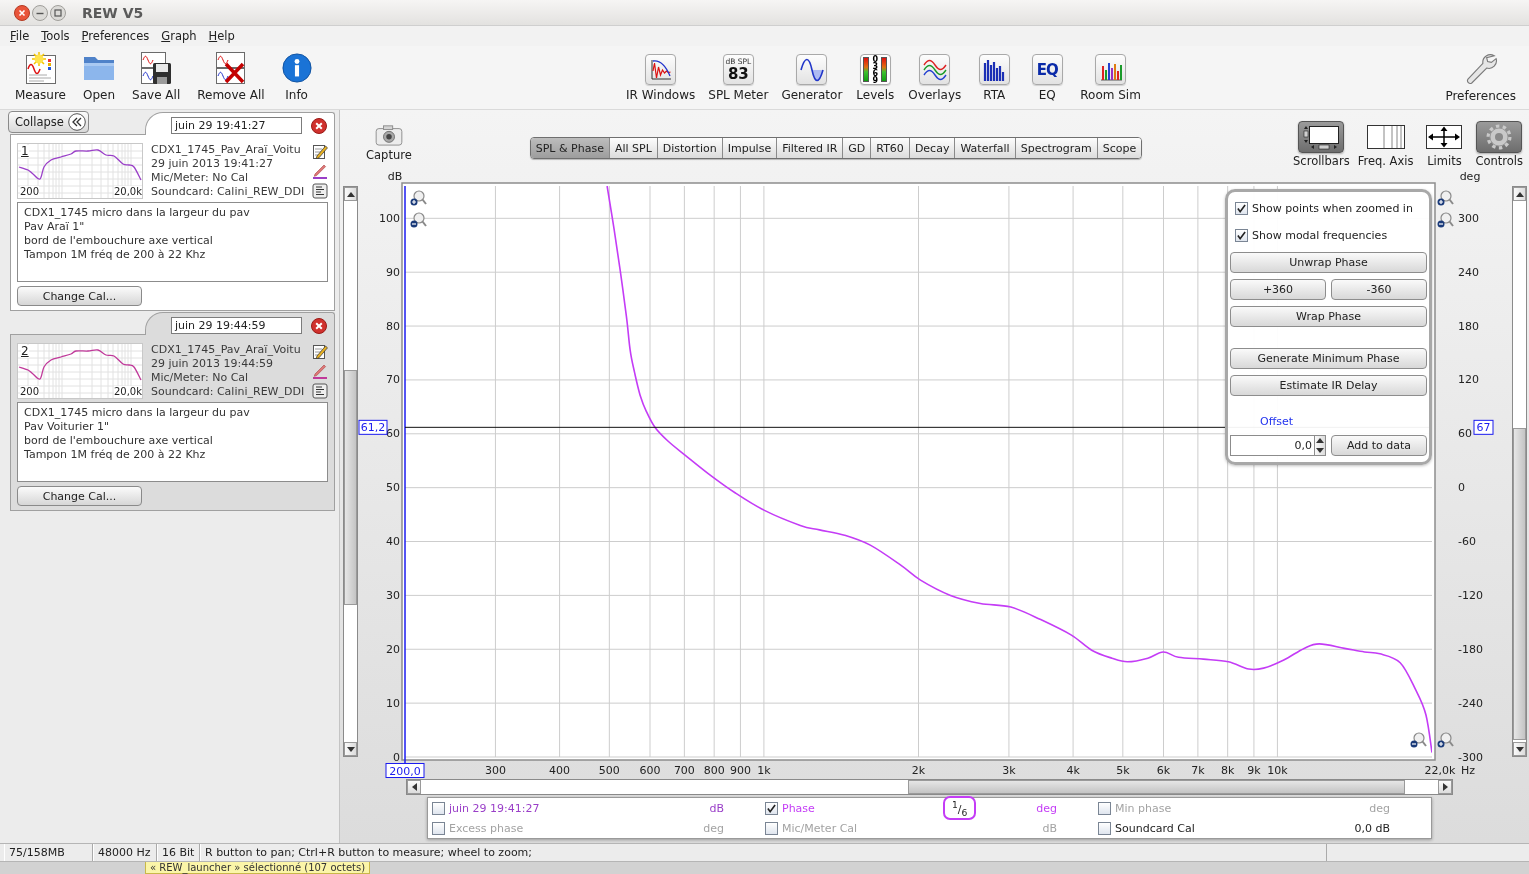 Image resolution: width=1529 pixels, height=874 pixels. What do you see at coordinates (1328, 385) in the screenshot?
I see `panel-button: Estimate IR Delay` at bounding box center [1328, 385].